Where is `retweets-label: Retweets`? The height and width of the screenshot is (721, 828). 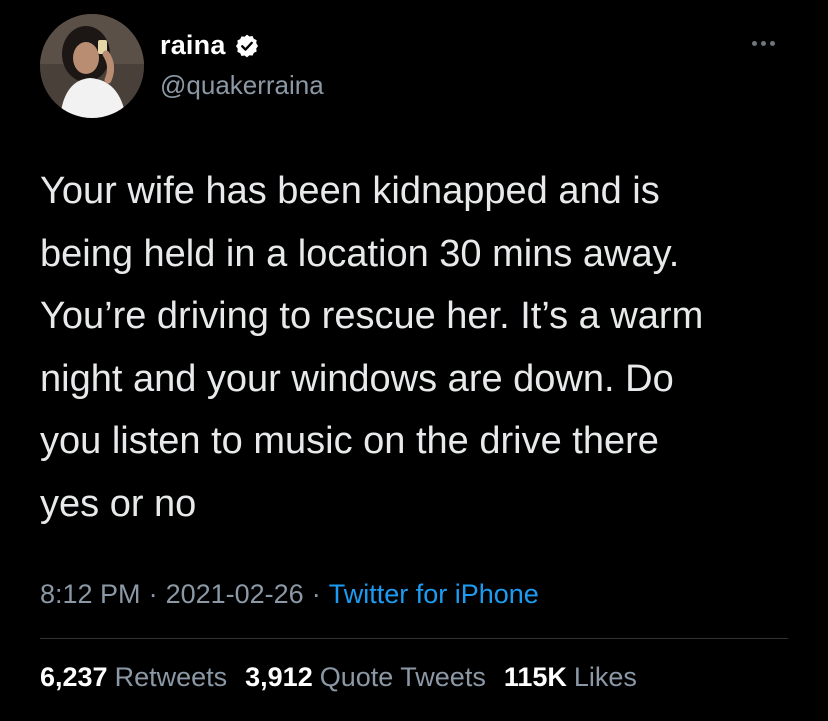 retweets-label: Retweets is located at coordinates (171, 677).